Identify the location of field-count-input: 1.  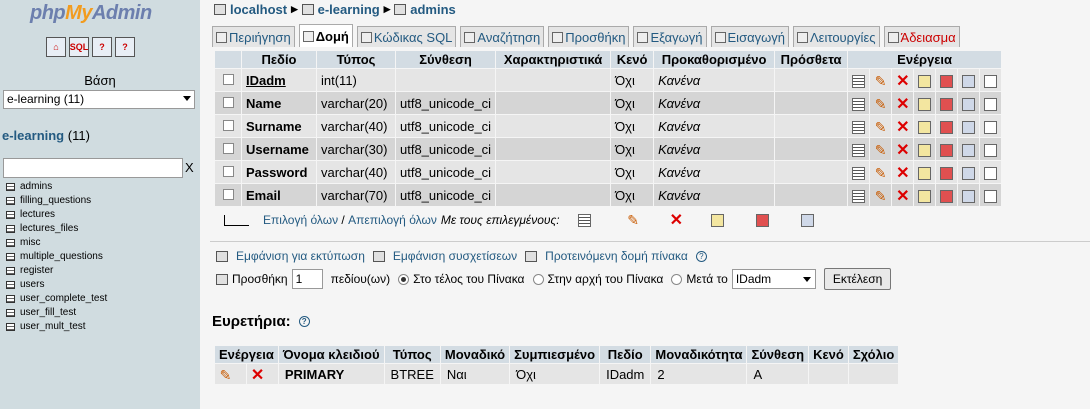
(307, 279).